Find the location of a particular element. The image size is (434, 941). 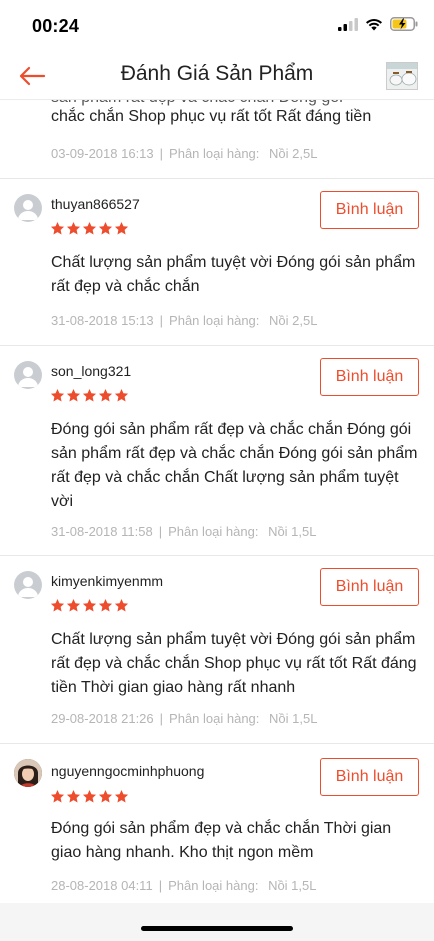

reviewer-username: kimyenkimyenmm is located at coordinates (107, 581).